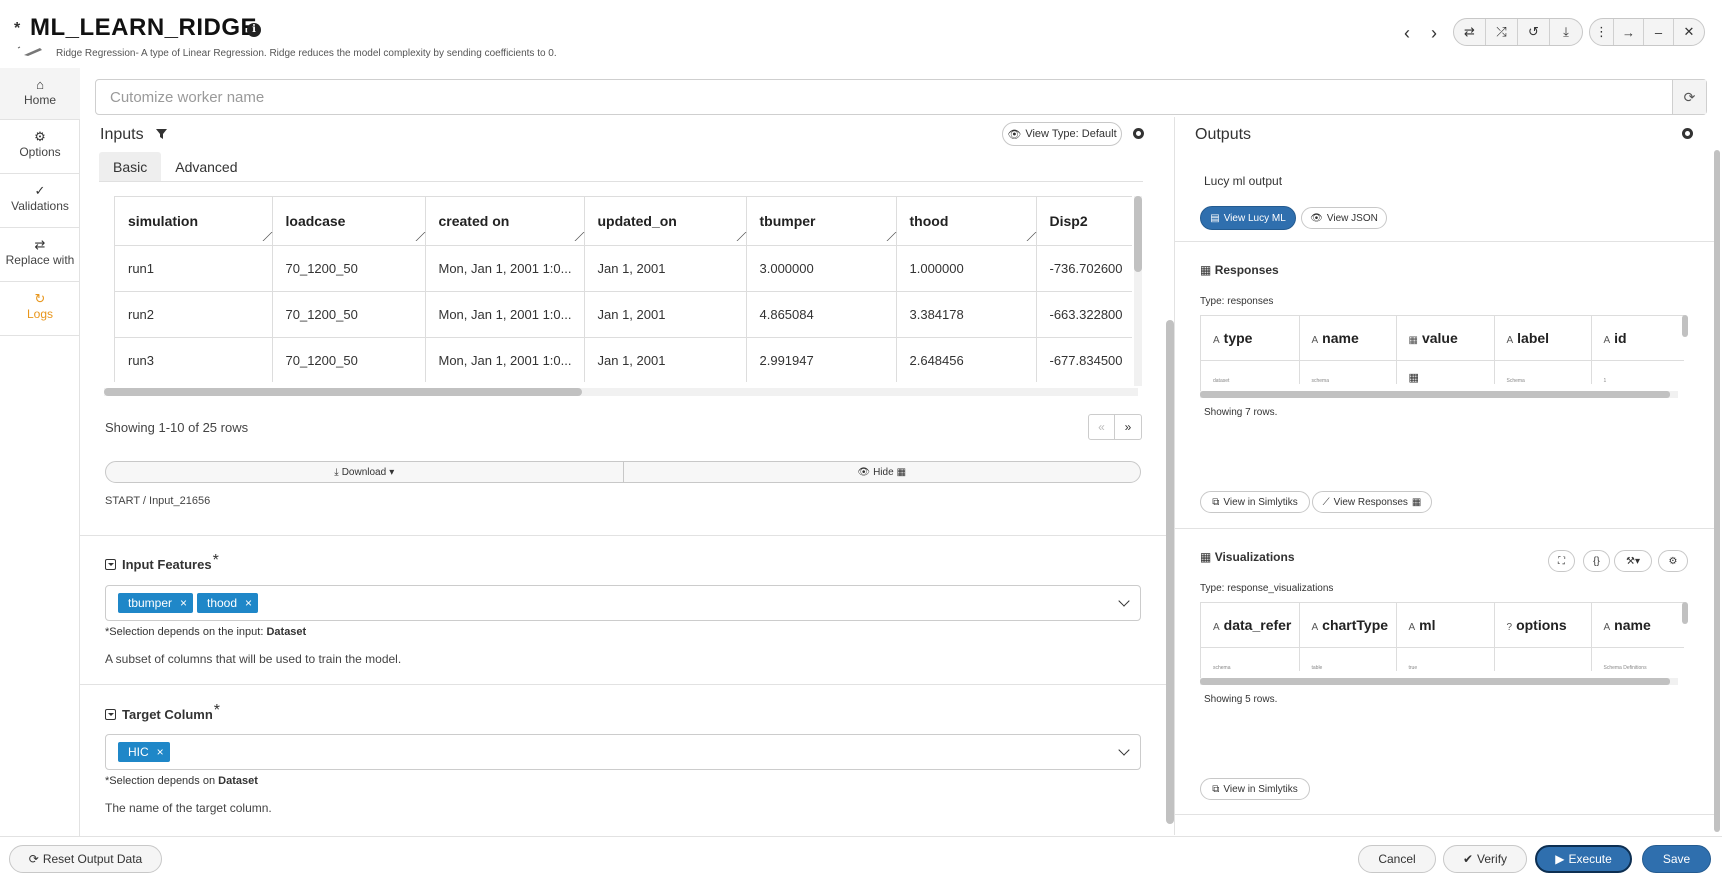  What do you see at coordinates (1717, 491) in the screenshot?
I see `outputs-scrollbar` at bounding box center [1717, 491].